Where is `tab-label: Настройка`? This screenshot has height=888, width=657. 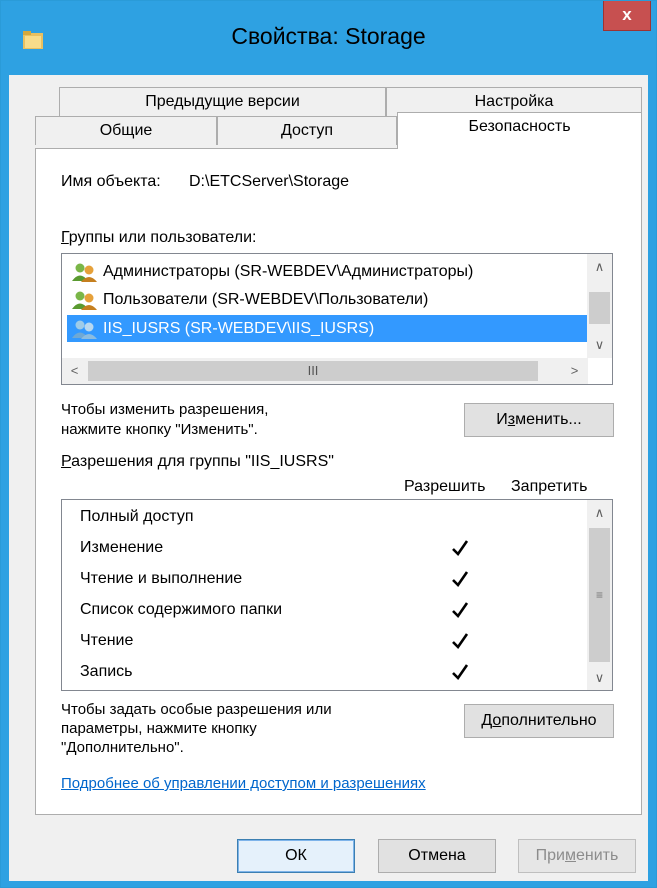
tab-label: Настройка is located at coordinates (514, 101).